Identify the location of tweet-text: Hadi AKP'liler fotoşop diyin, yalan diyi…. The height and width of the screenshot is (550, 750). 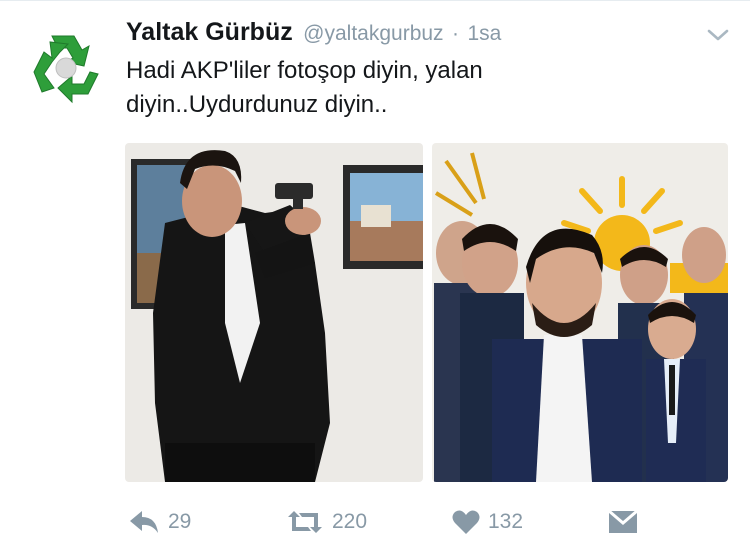
(304, 87).